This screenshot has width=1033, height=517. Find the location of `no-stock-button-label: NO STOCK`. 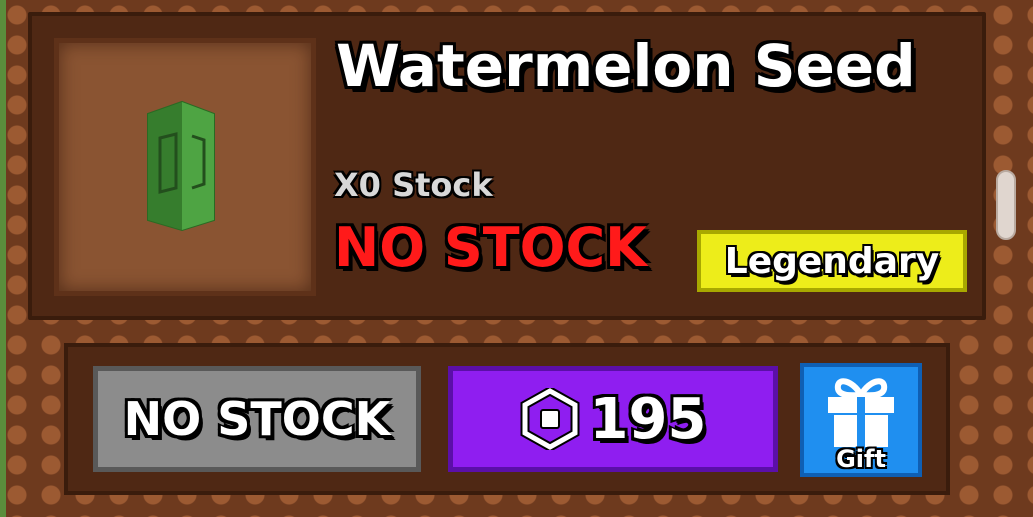

no-stock-button-label: NO STOCK is located at coordinates (257, 419).